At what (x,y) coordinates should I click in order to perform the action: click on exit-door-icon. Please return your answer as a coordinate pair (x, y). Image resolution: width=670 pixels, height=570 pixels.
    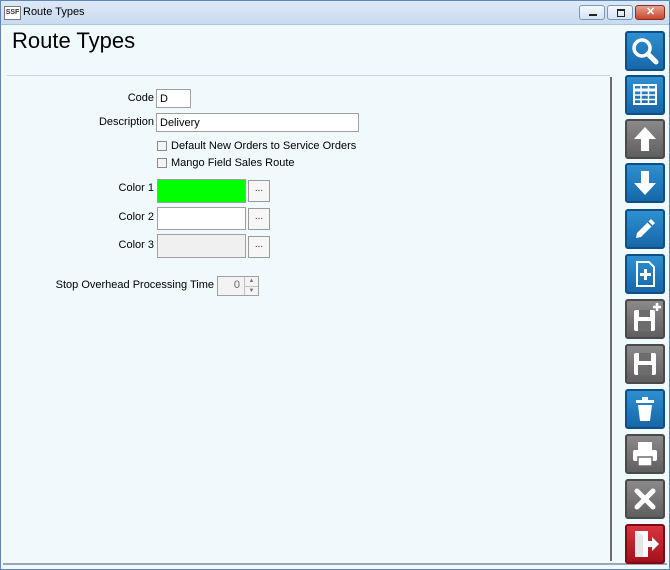
    Looking at the image, I should click on (647, 544).